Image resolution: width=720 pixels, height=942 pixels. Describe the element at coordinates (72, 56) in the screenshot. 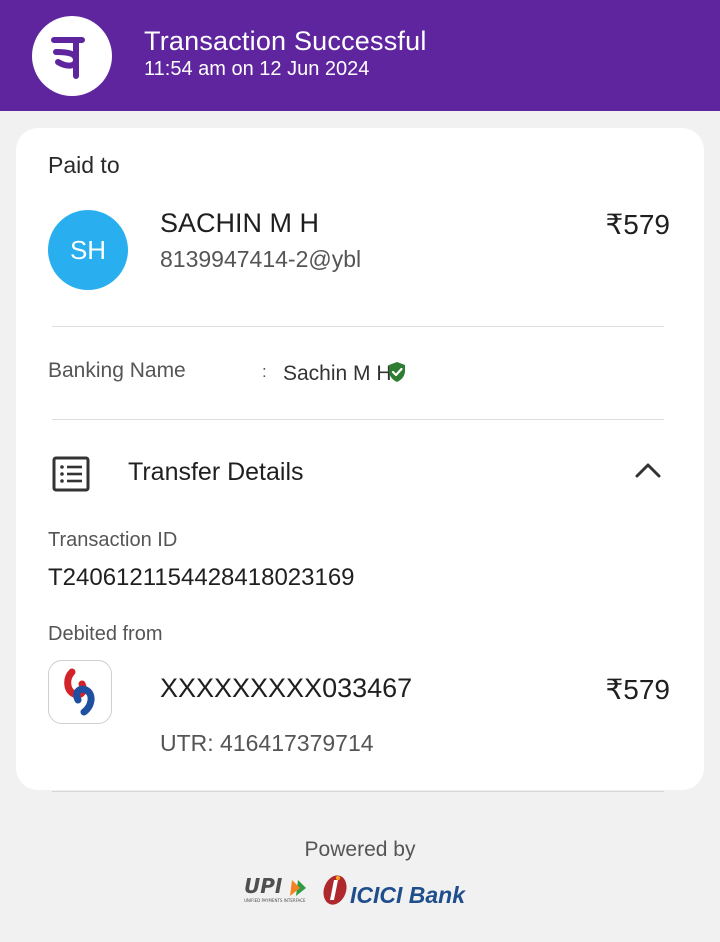

I see `phonepe-logo-icon` at that location.